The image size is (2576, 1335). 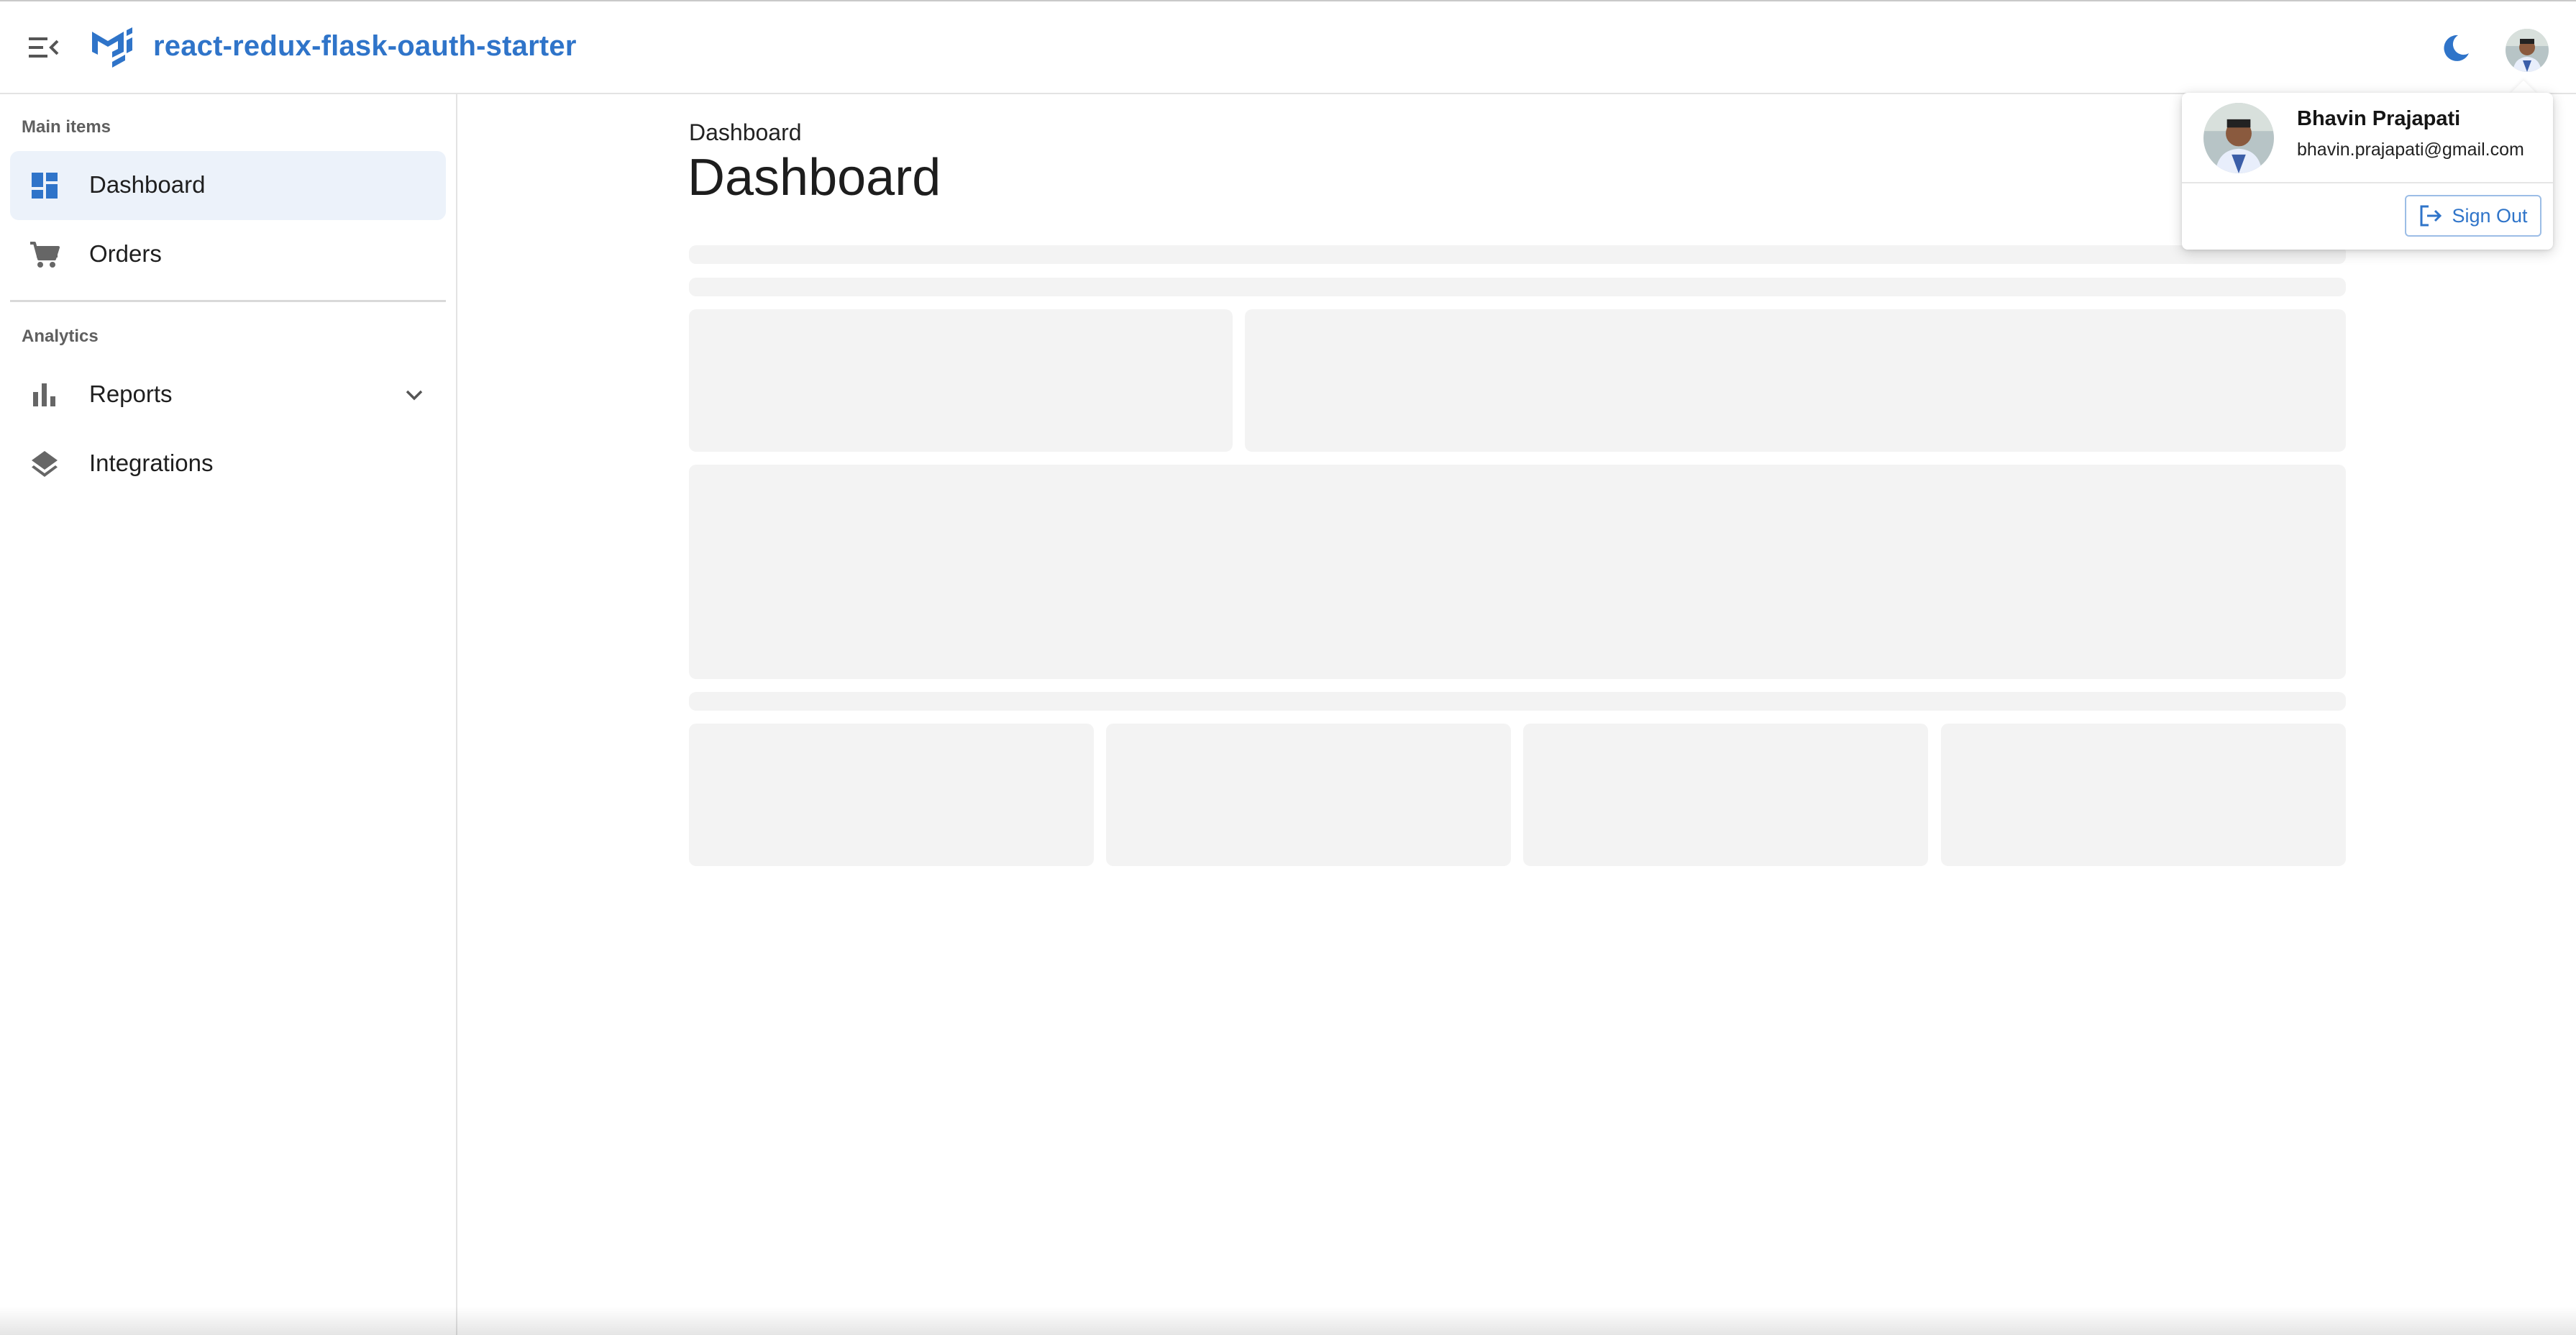 What do you see at coordinates (228, 254) in the screenshot?
I see `sidebar-item-orders: Orders` at bounding box center [228, 254].